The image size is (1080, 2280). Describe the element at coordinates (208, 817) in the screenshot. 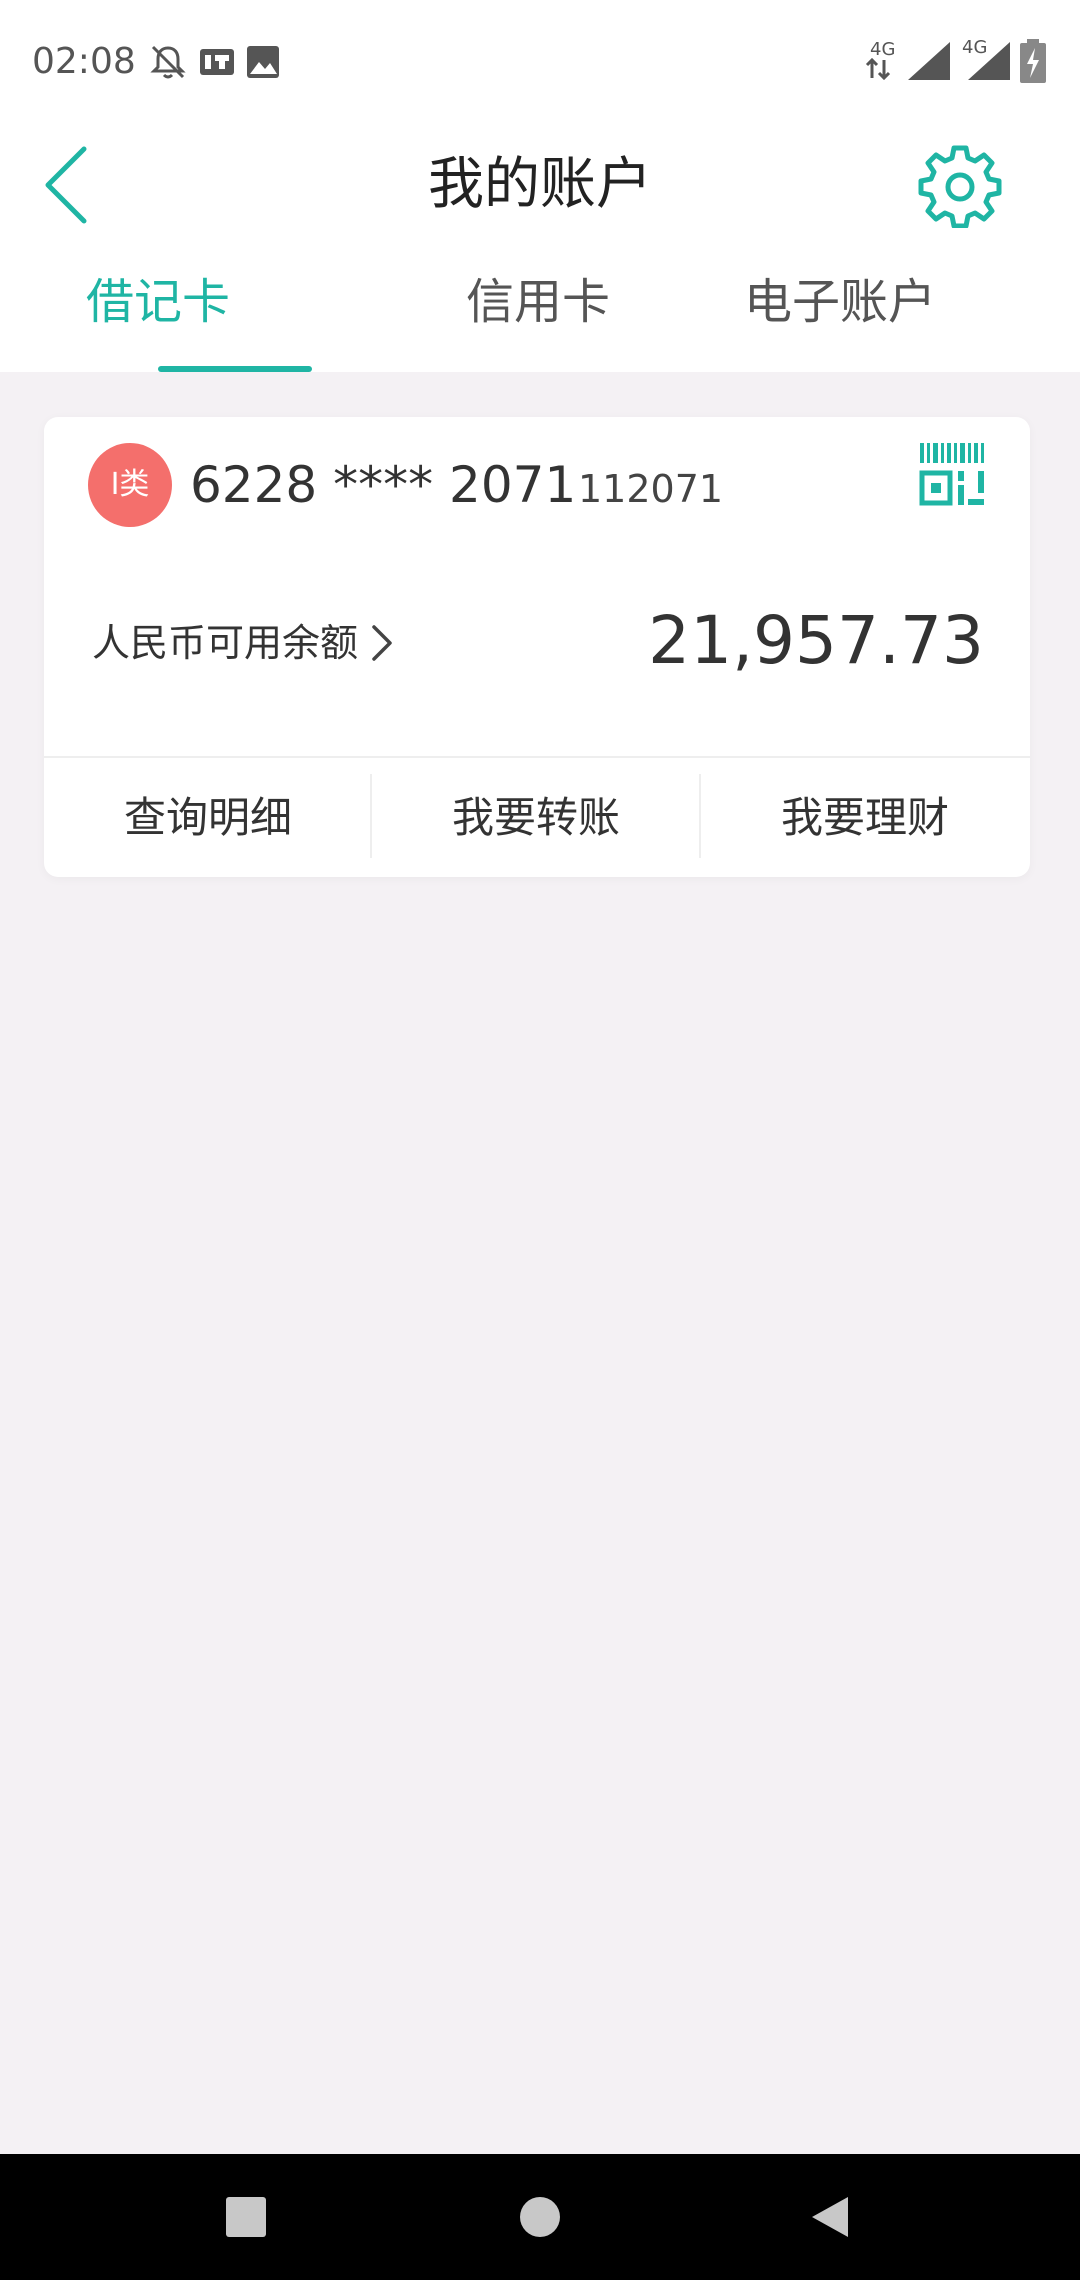

I see `view-details-button: 查询明细` at that location.